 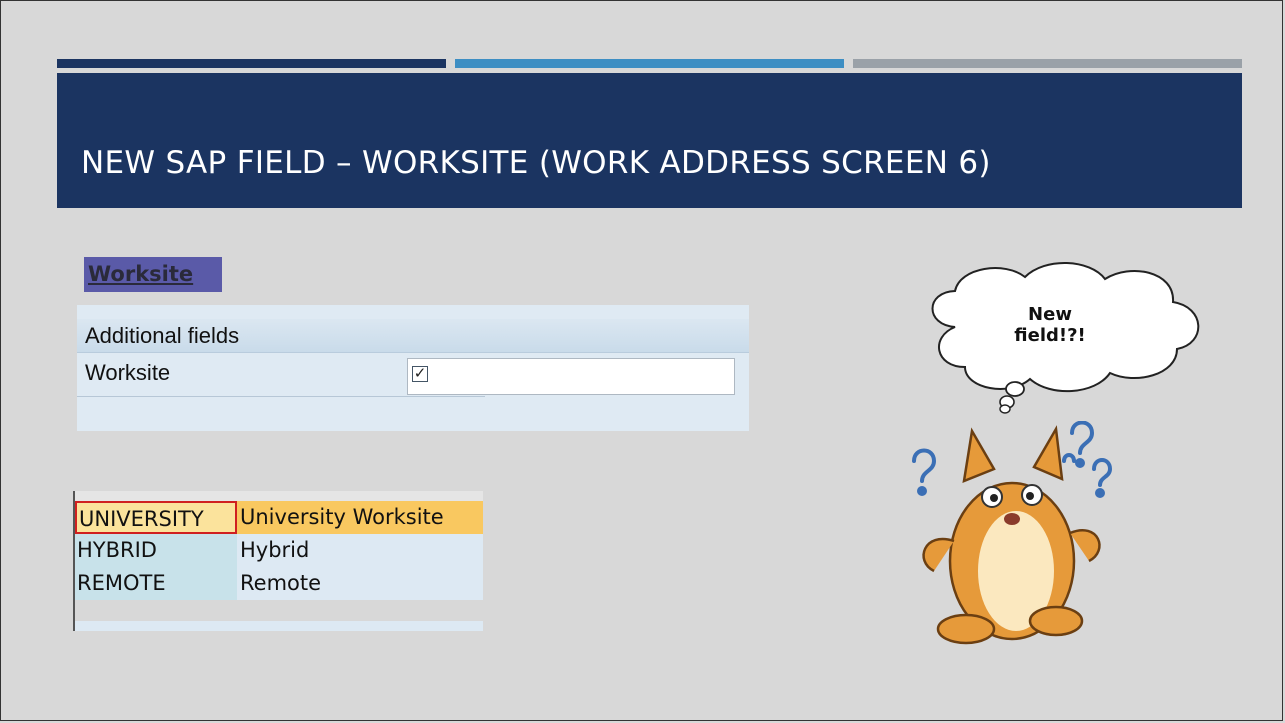 What do you see at coordinates (156, 517) in the screenshot?
I see `list-item-code: UNIVERSITY` at bounding box center [156, 517].